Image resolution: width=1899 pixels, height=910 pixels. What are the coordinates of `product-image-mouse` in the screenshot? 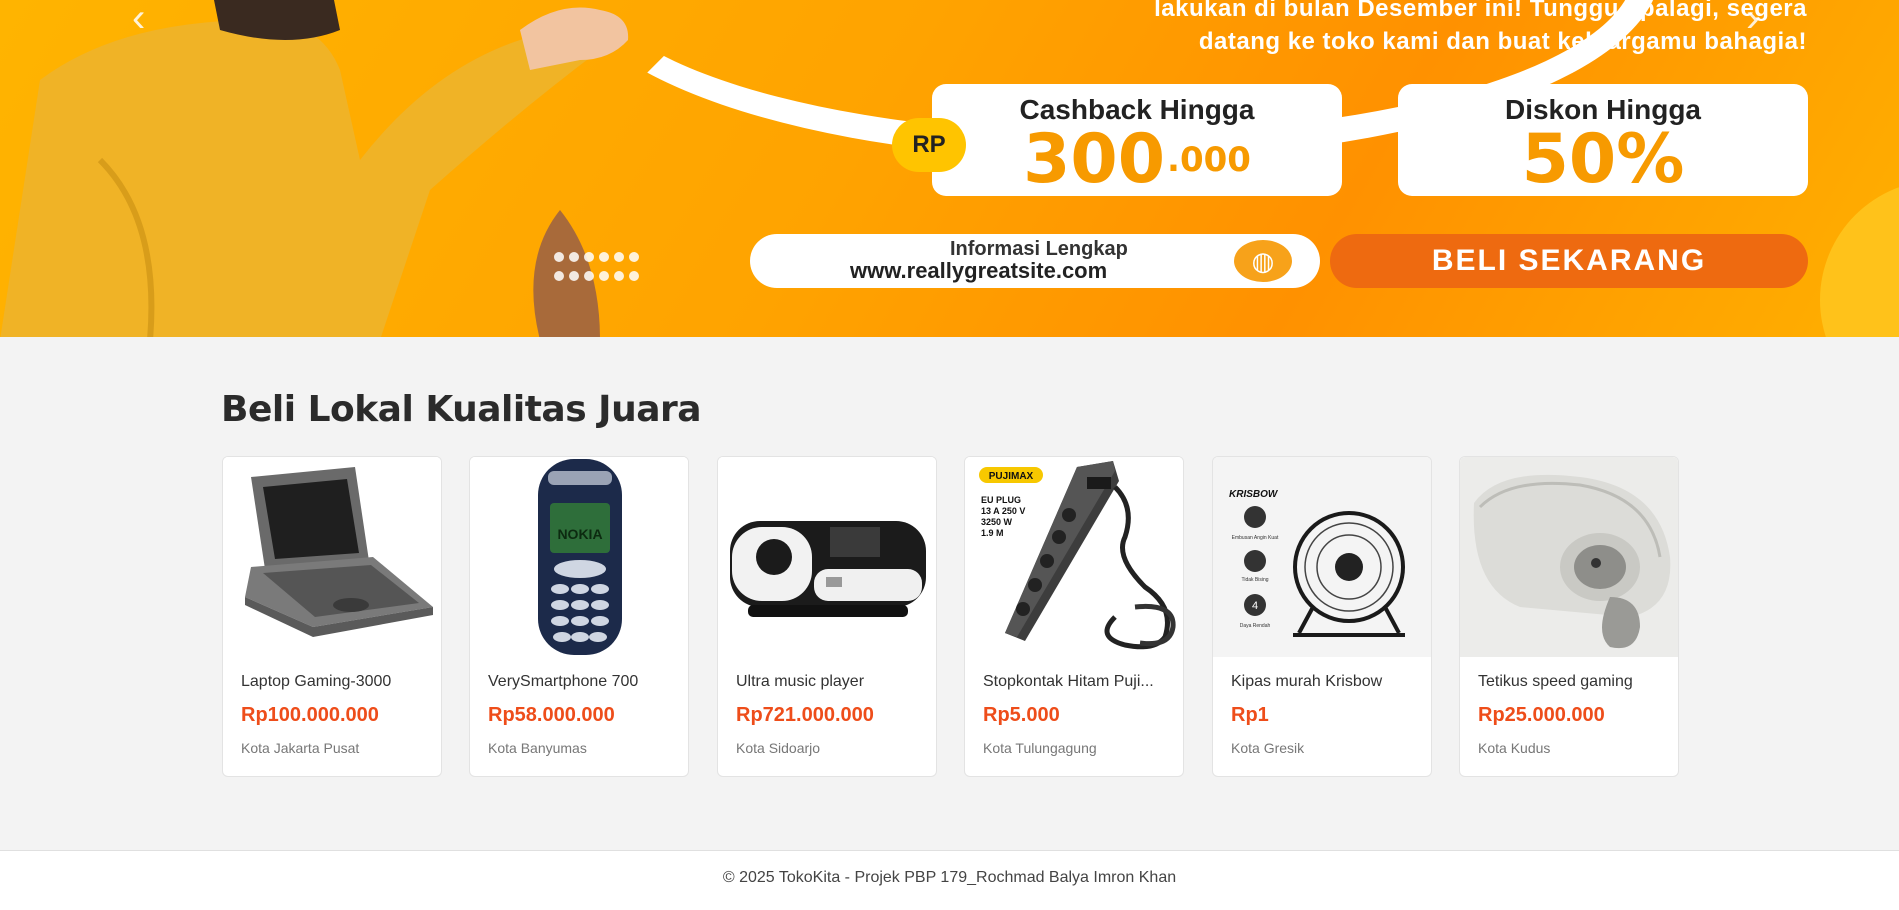 It's located at (1569, 557).